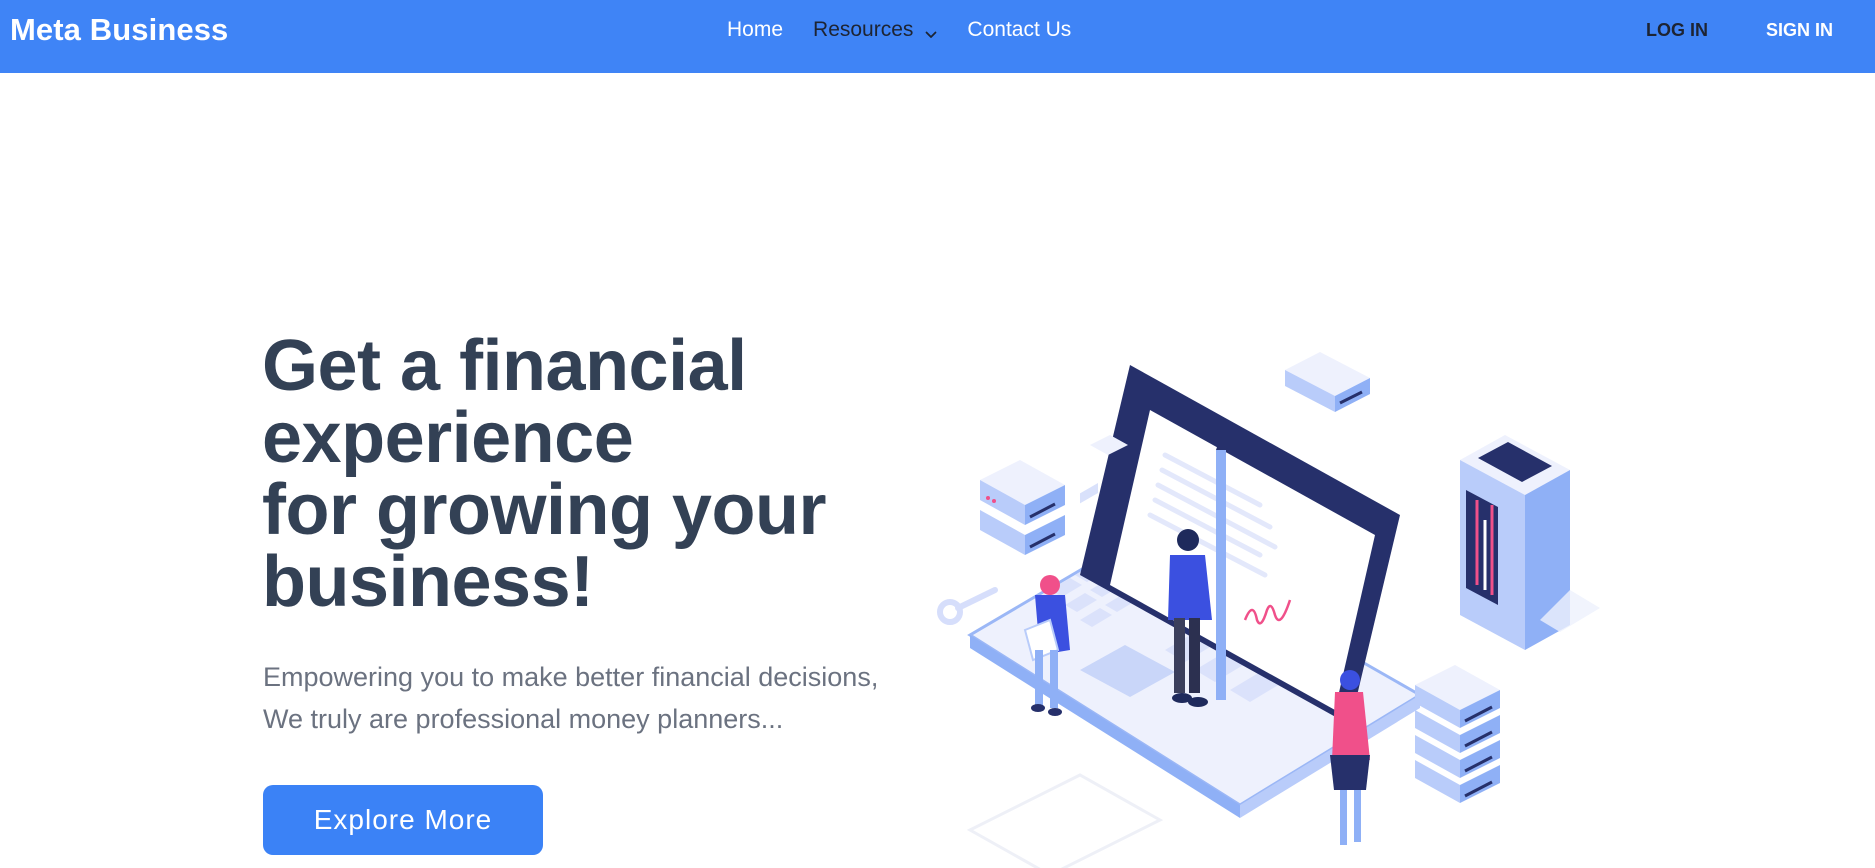  What do you see at coordinates (428, 582) in the screenshot?
I see `hero-title-line: business!` at bounding box center [428, 582].